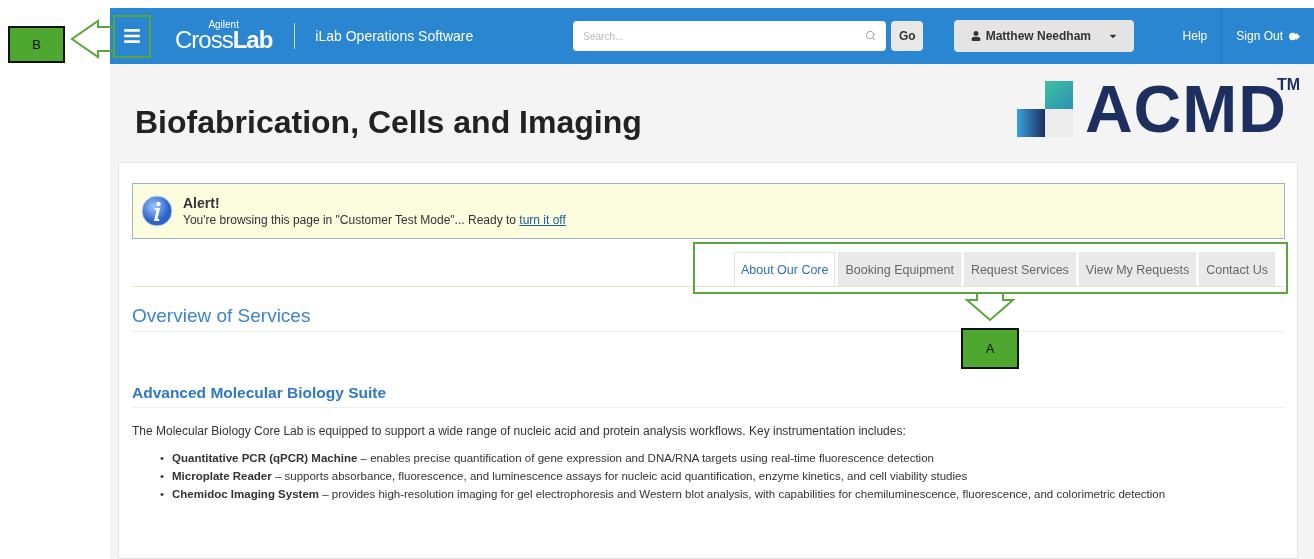 This screenshot has height=559, width=1314. I want to click on tab: Booking Equipment, so click(899, 269).